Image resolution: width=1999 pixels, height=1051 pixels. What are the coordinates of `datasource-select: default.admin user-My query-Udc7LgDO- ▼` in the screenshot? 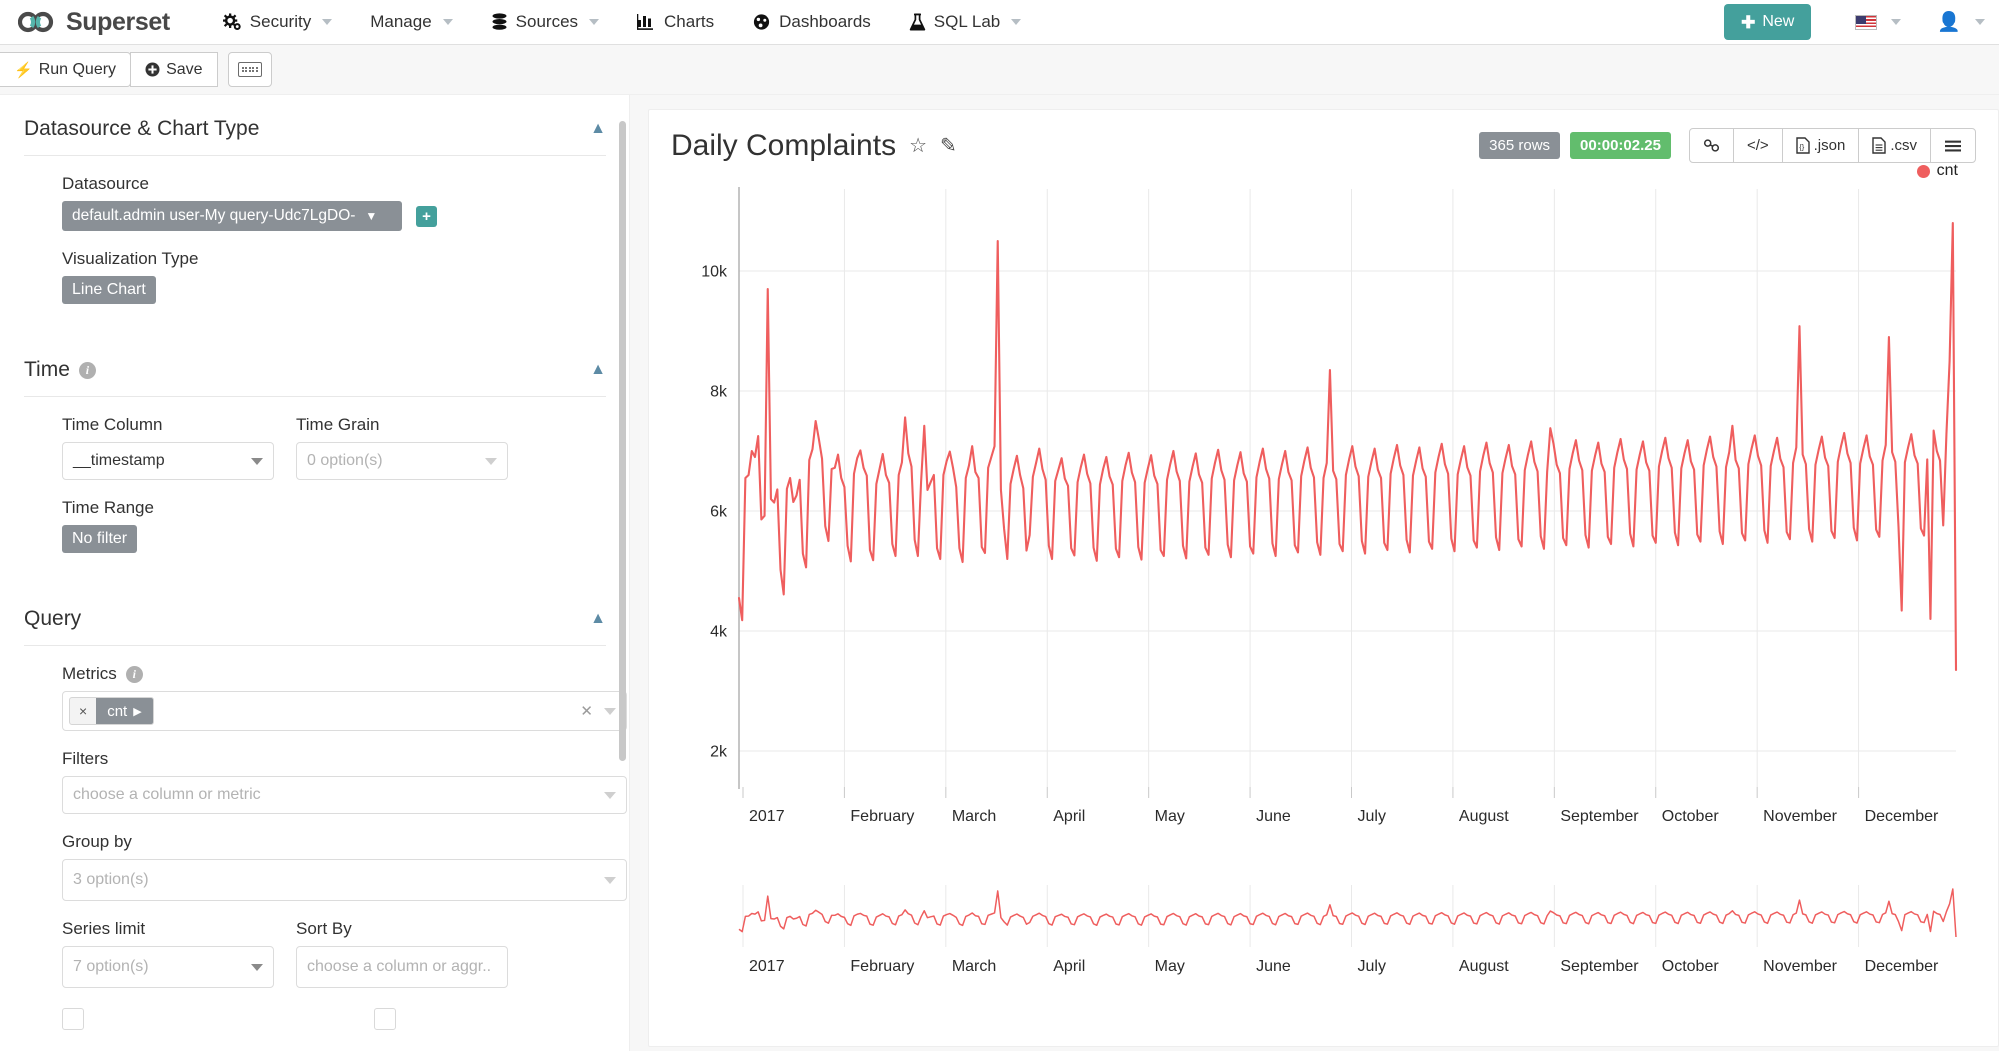 It's located at (232, 216).